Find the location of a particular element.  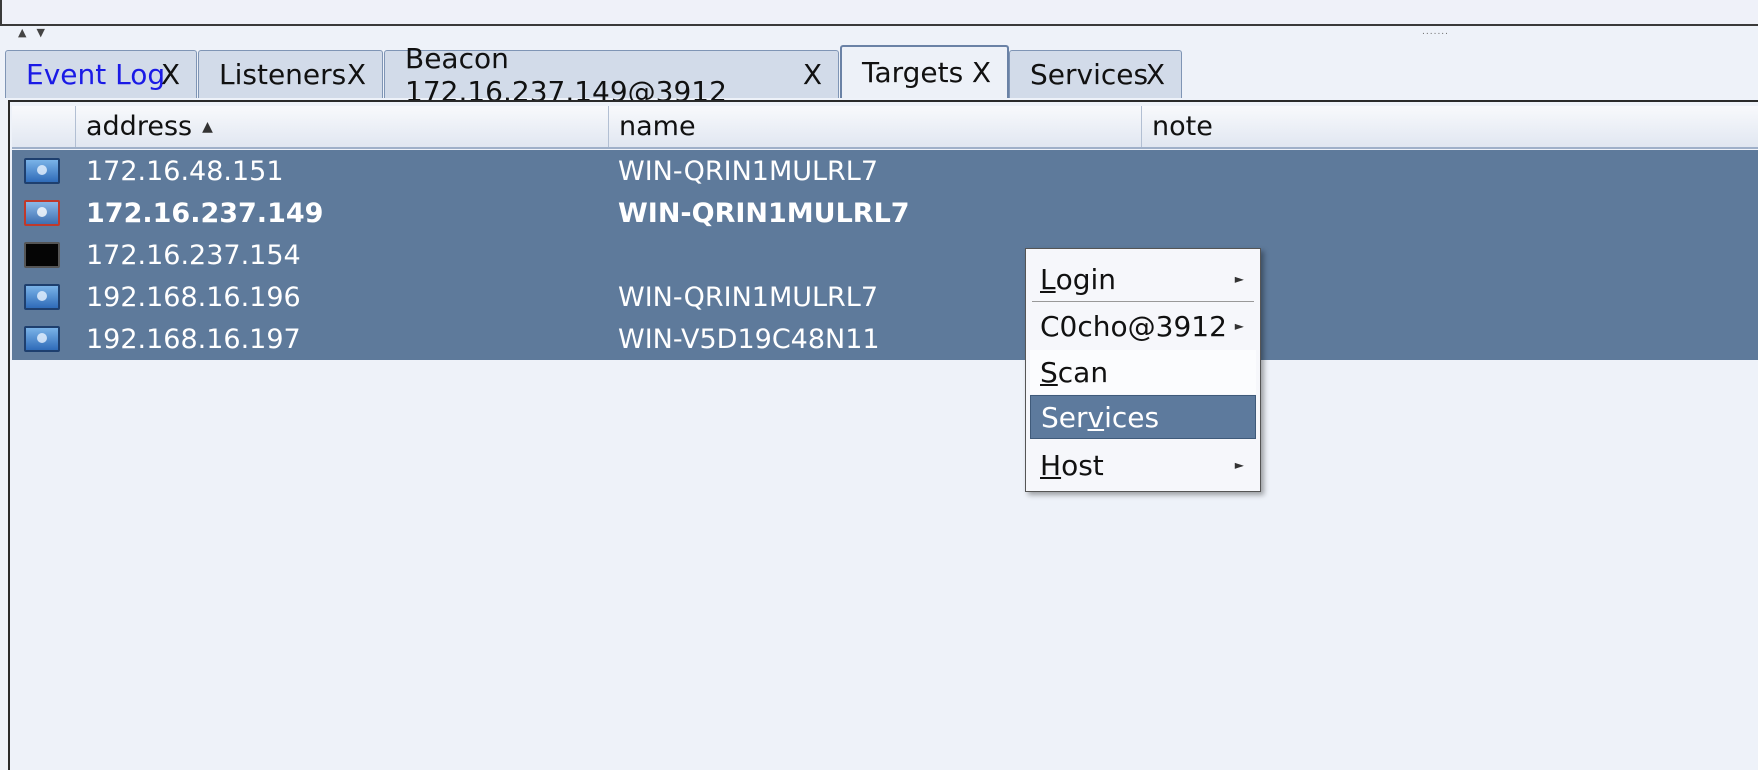

windows-host-compromised-icon is located at coordinates (42, 213).